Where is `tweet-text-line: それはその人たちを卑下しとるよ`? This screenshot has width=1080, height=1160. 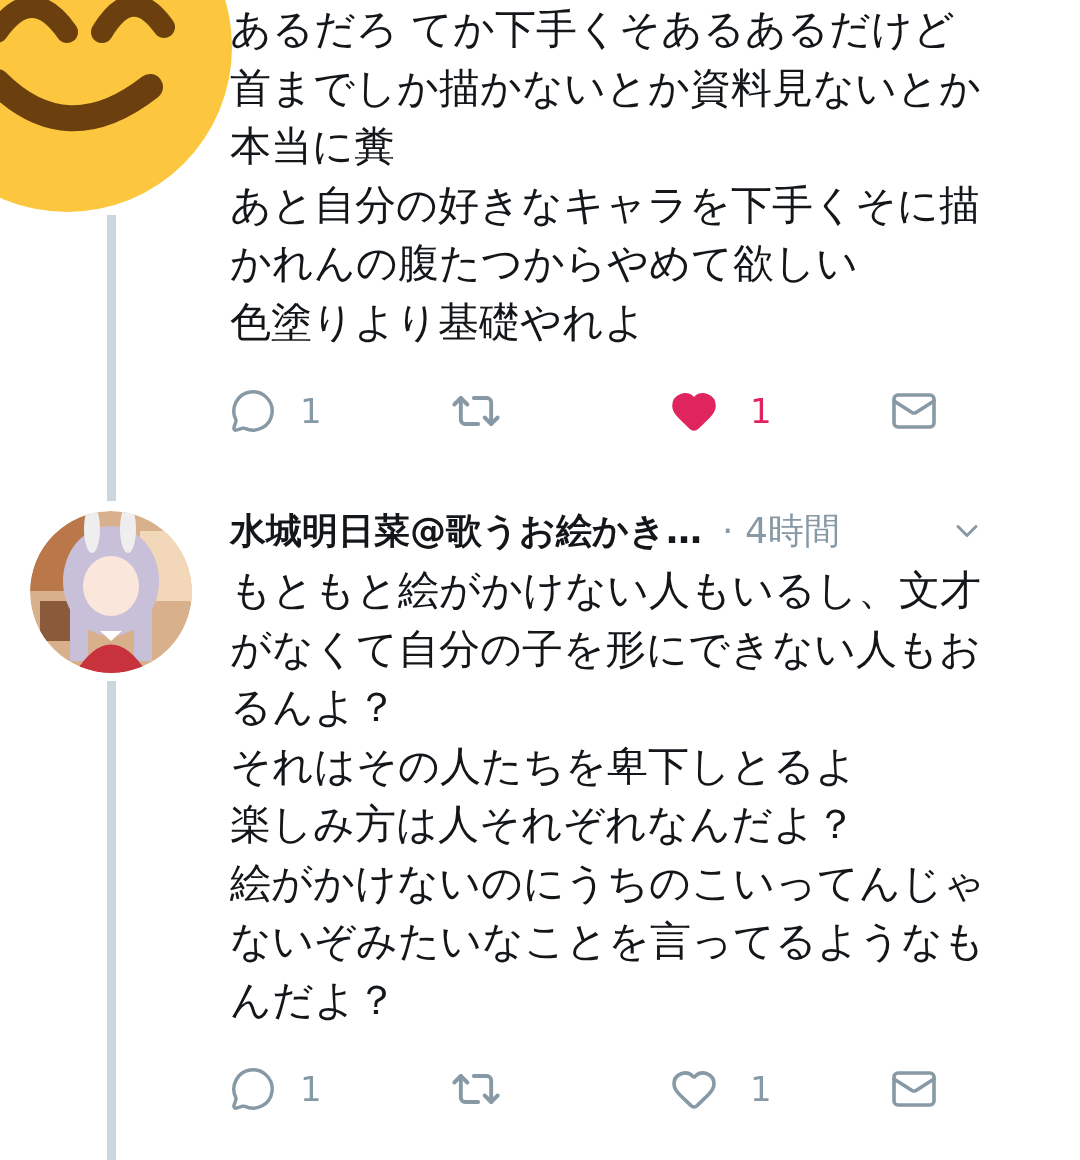
tweet-text-line: それはその人たちを卑下しとるよ is located at coordinates (544, 766).